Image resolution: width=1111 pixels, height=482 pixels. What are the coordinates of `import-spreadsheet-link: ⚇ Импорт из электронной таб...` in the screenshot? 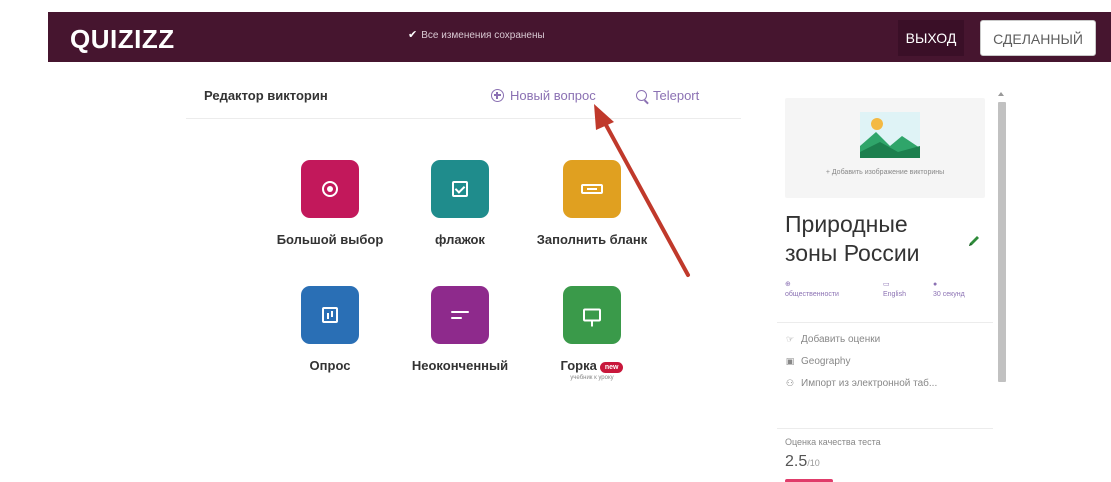 It's located at (861, 383).